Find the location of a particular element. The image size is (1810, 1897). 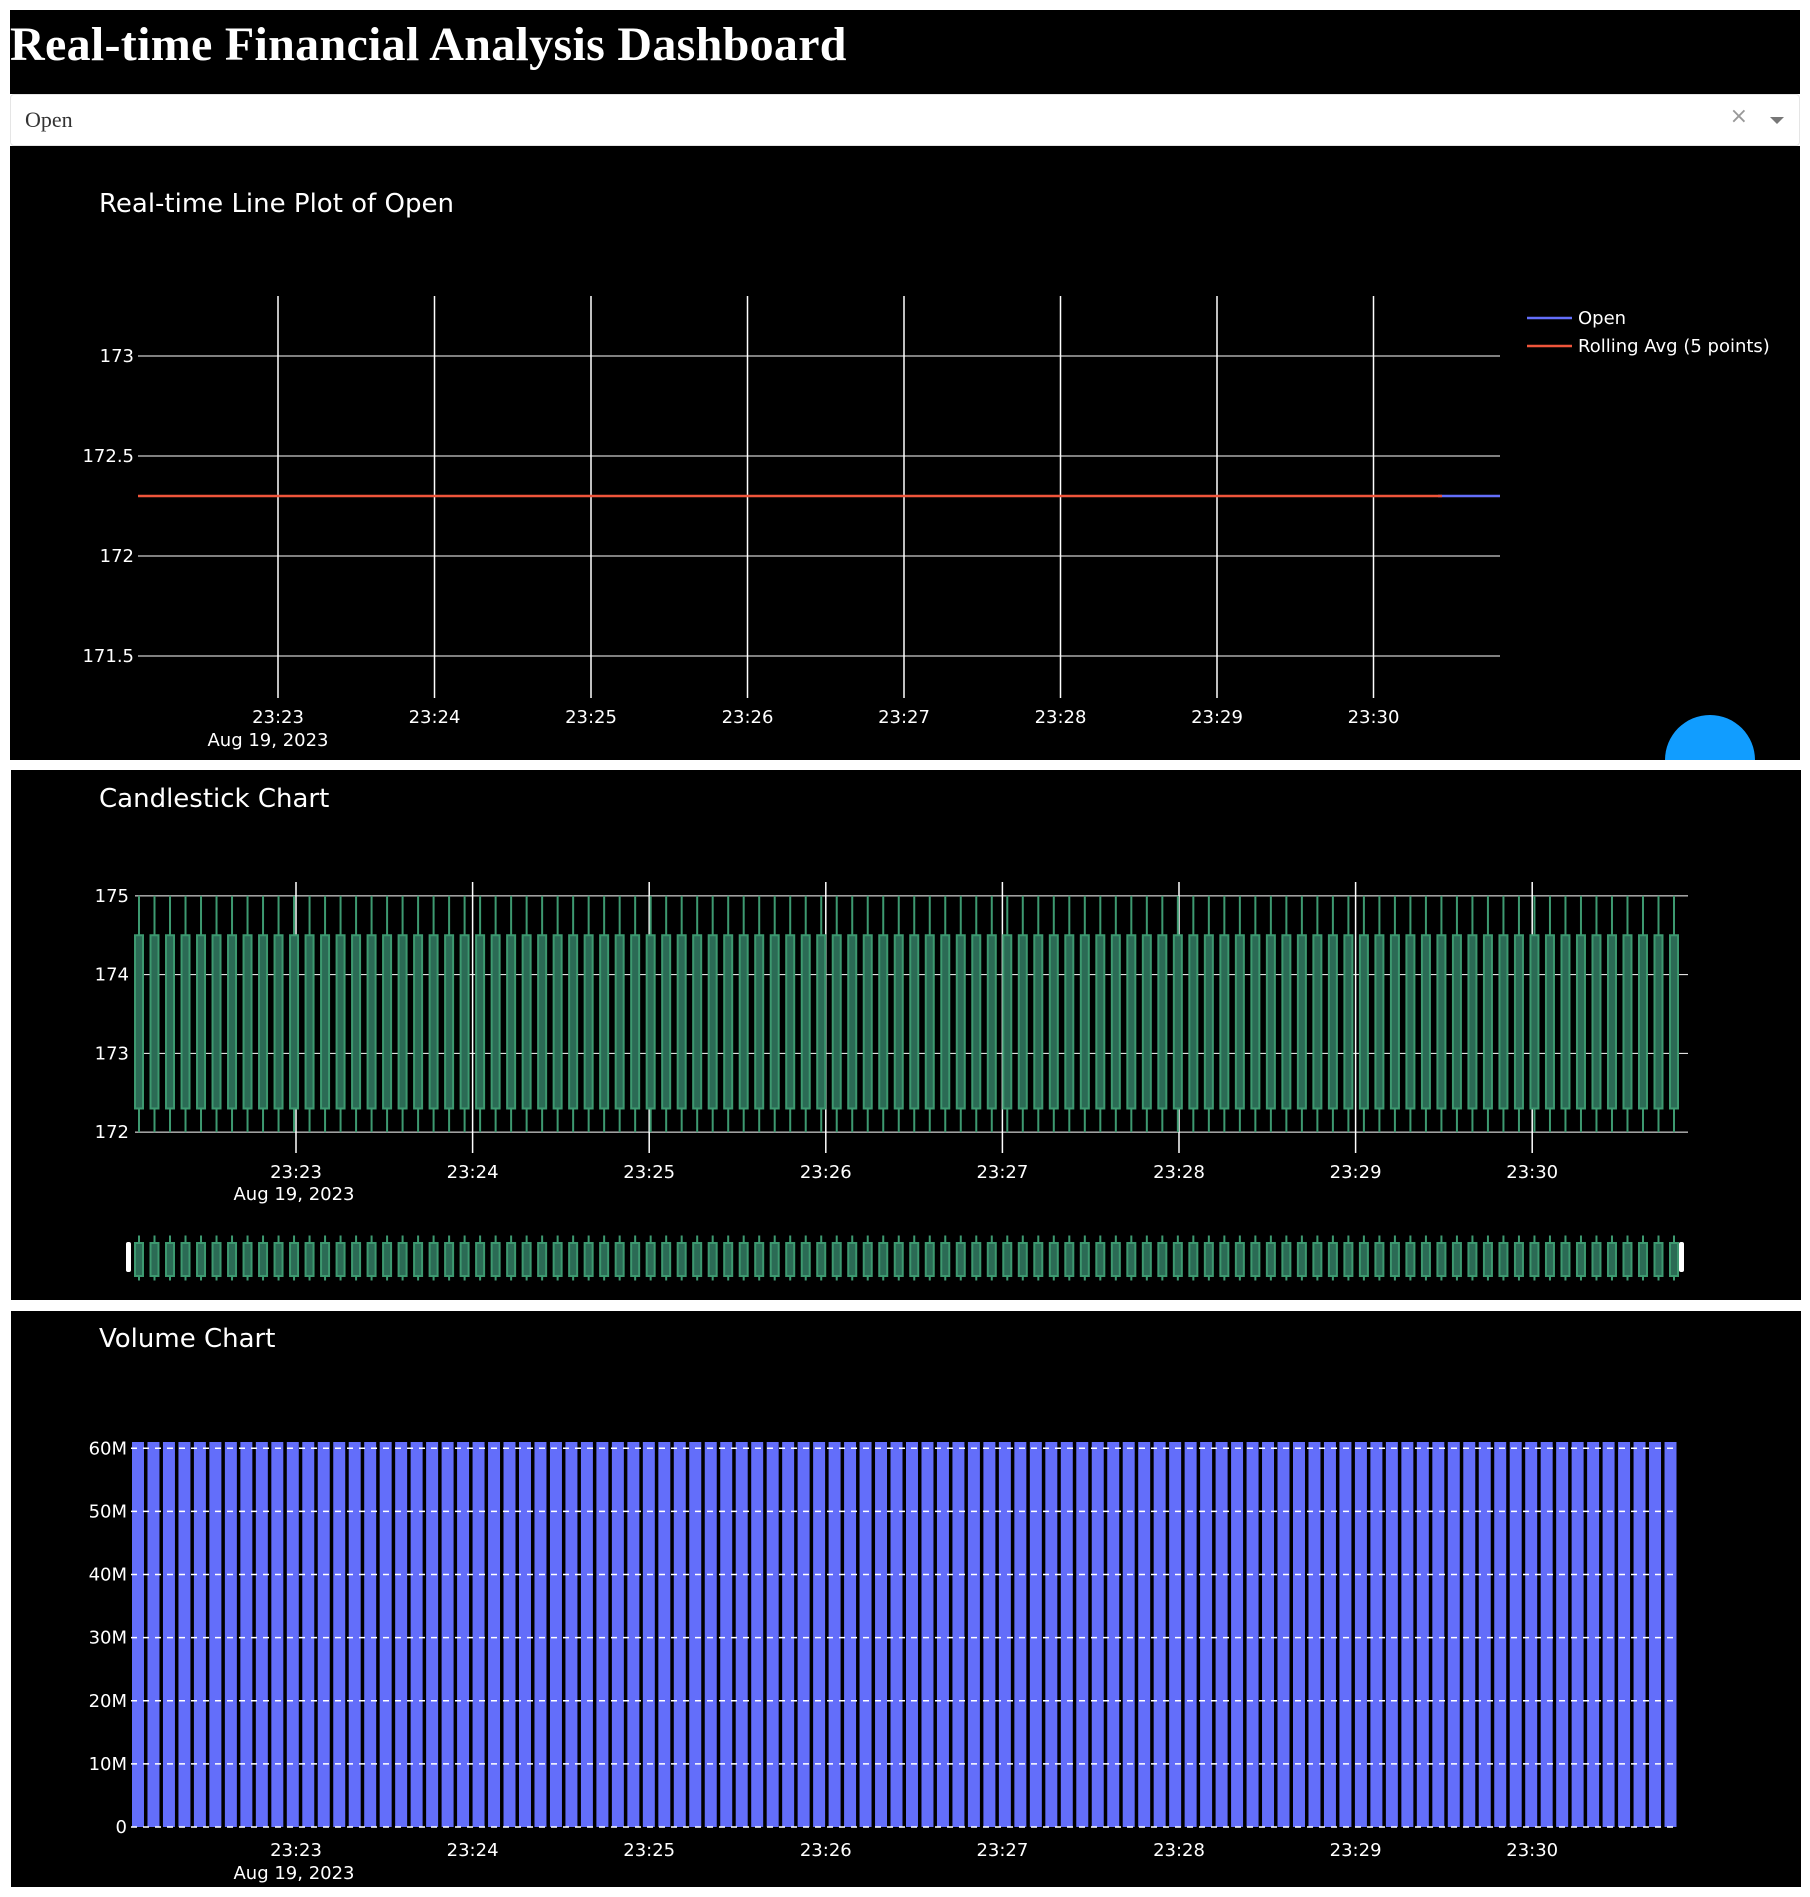

candle-x-tick-label: 23:28 is located at coordinates (1179, 1172).